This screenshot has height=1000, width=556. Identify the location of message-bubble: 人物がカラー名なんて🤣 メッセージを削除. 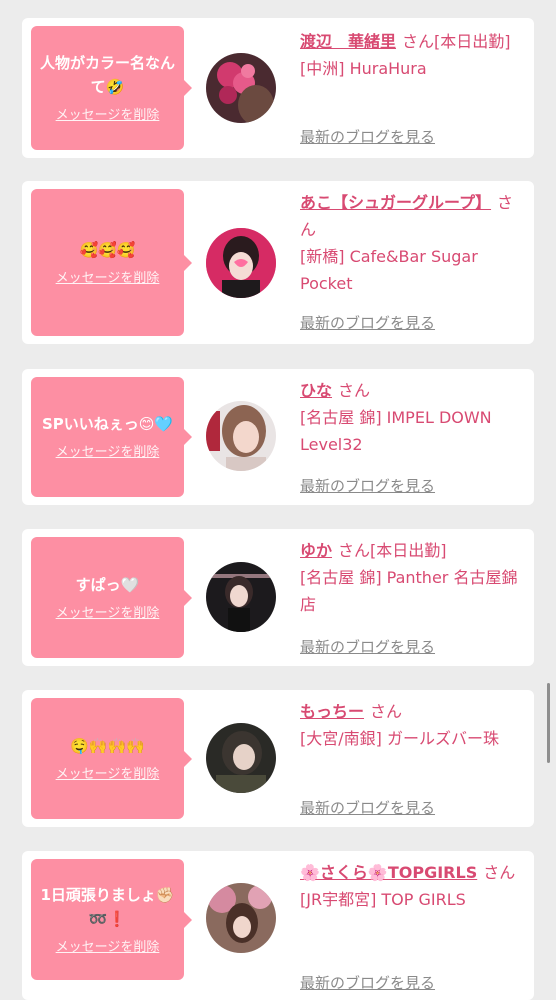
(111, 88).